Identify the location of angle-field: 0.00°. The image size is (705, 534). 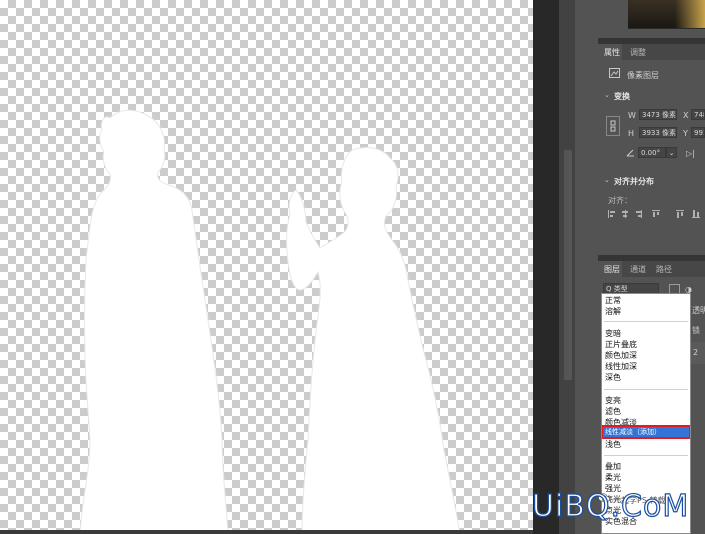
(652, 152).